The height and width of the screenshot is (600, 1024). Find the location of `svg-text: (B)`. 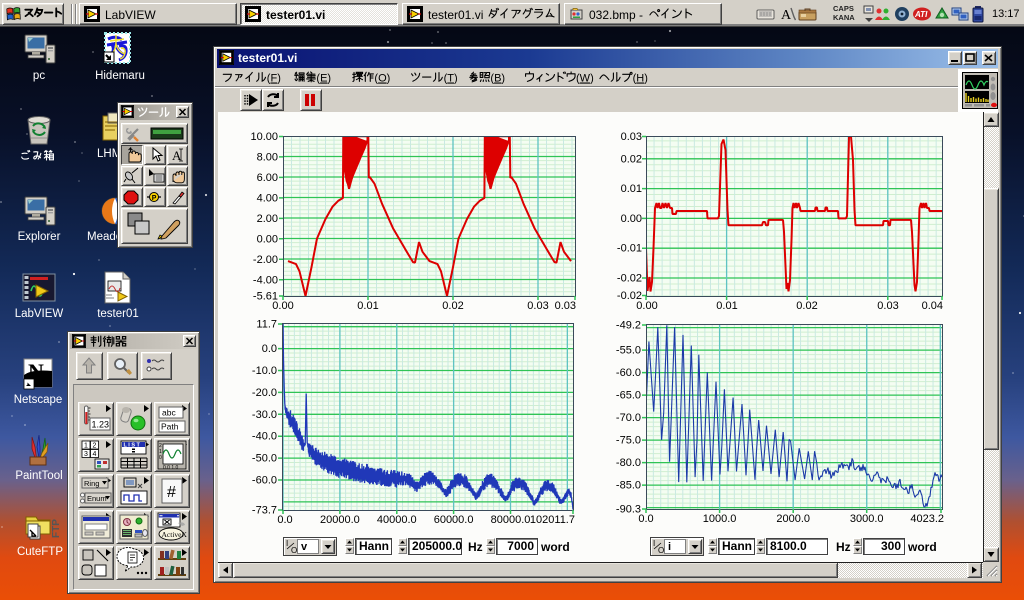

svg-text: (B) is located at coordinates (497, 79).